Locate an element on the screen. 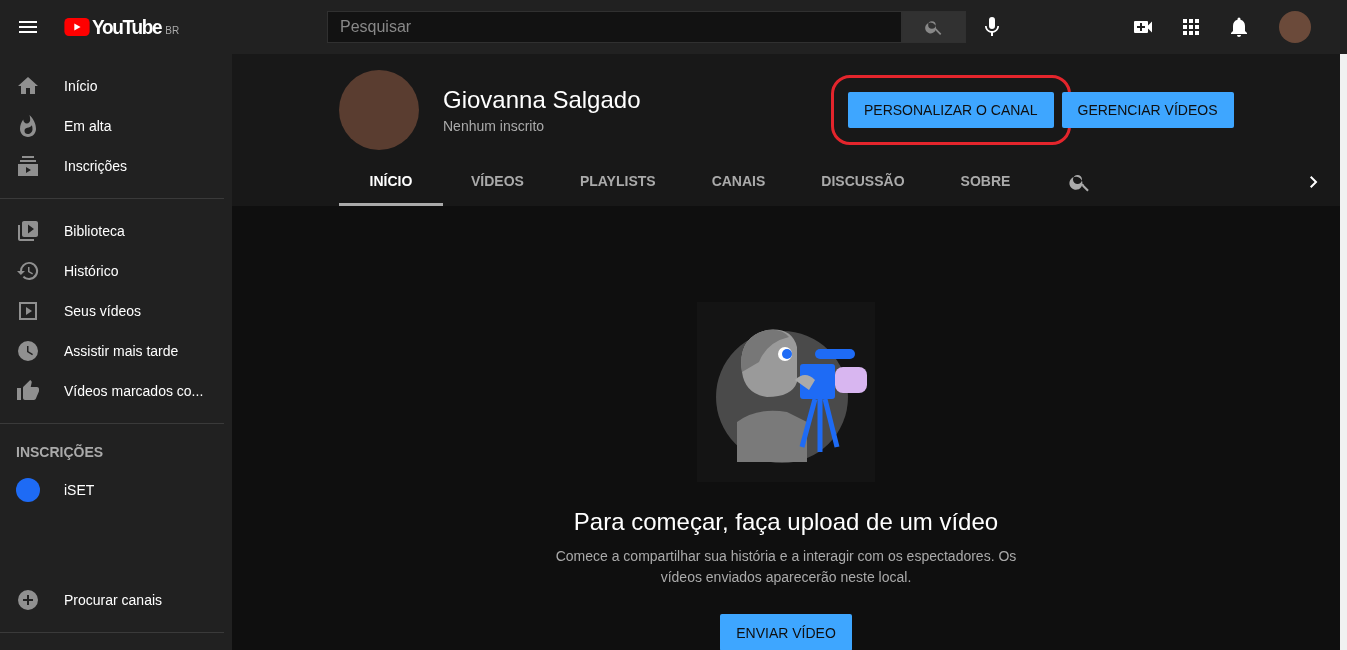 Image resolution: width=1347 pixels, height=650 pixels. history-icon is located at coordinates (28, 271).